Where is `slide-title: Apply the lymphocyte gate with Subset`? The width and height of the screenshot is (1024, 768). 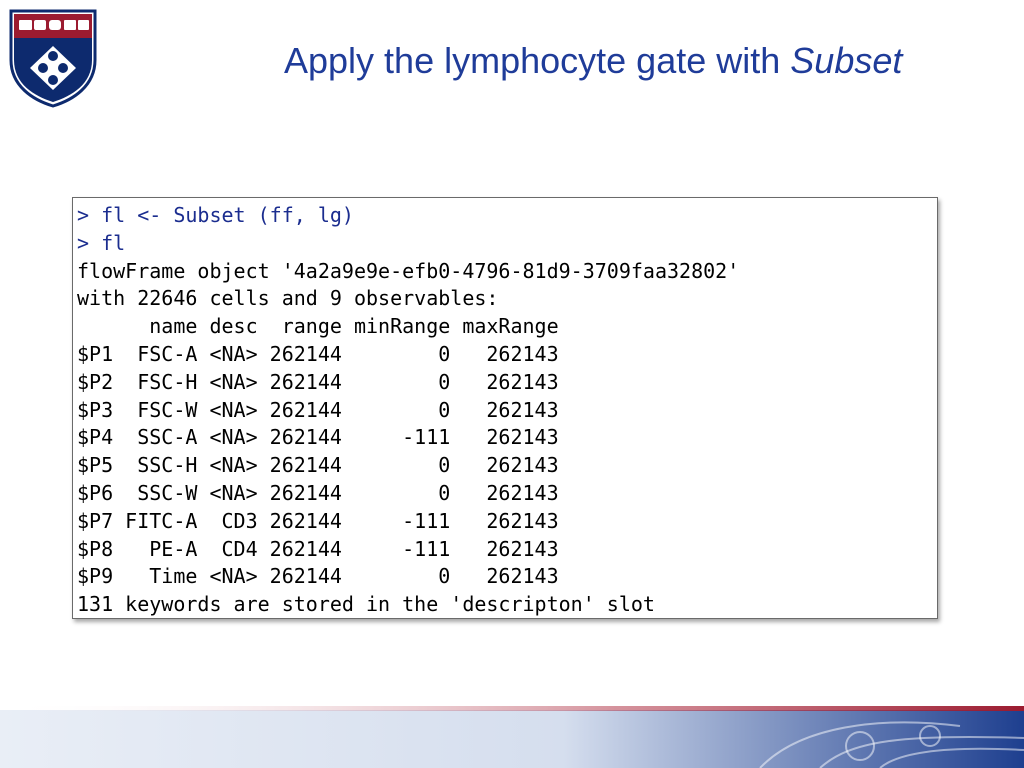
slide-title: Apply the lymphocyte gate with Subset is located at coordinates (593, 61).